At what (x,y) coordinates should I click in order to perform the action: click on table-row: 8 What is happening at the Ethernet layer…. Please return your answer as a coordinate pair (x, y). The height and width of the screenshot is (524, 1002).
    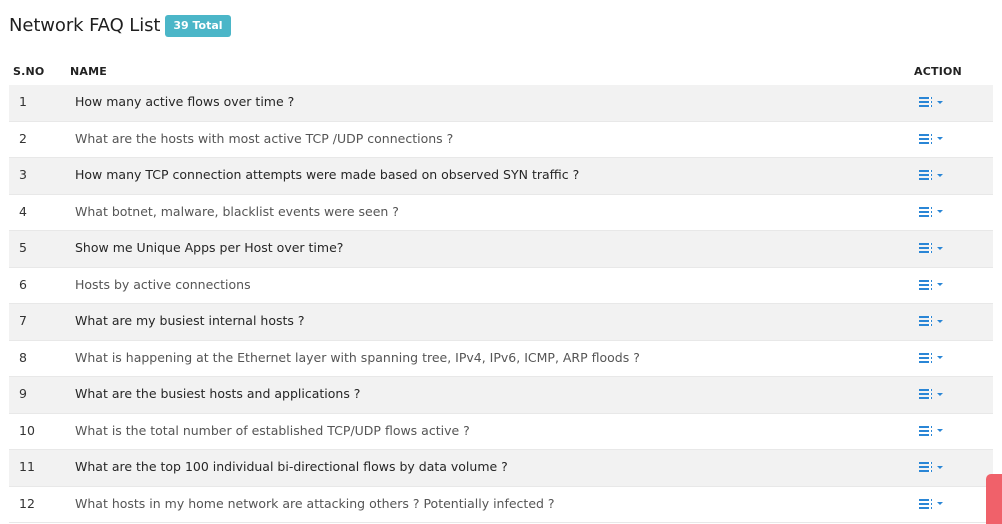
    Looking at the image, I should click on (501, 358).